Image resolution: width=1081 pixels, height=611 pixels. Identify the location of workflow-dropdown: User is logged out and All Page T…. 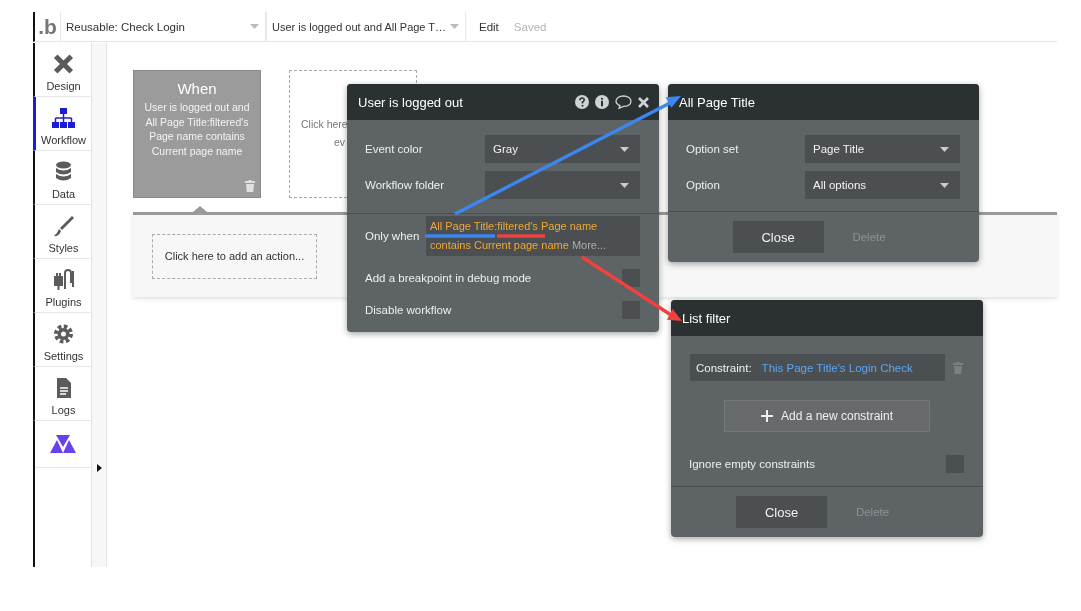
(366, 26).